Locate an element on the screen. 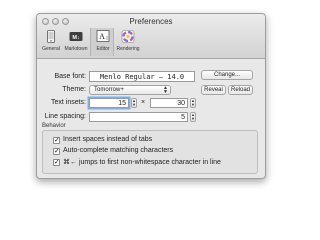 The width and height of the screenshot is (320, 240). line-spacing-field: 5 is located at coordinates (138, 117).